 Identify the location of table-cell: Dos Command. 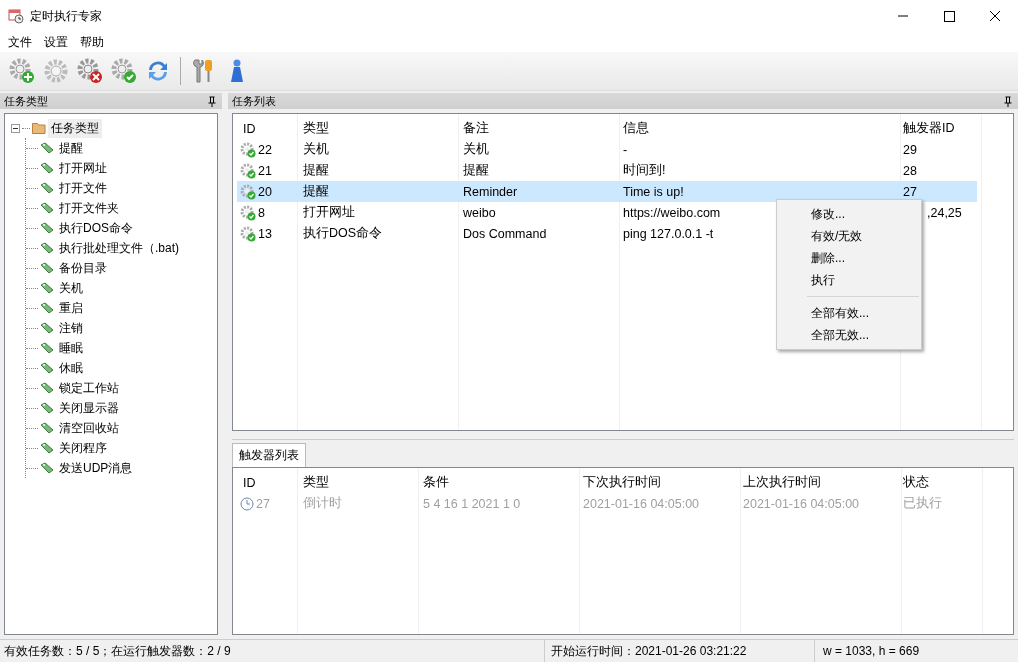
(505, 233).